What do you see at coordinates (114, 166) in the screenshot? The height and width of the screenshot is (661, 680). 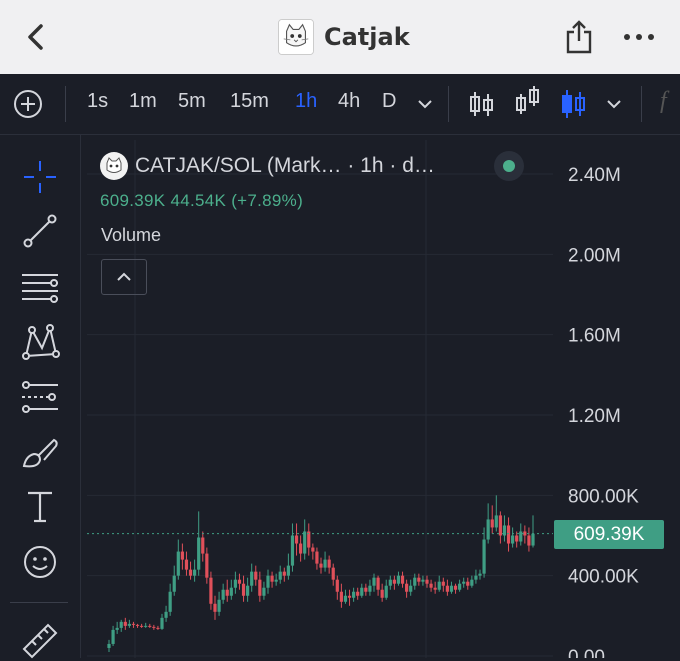 I see `catjak-coin-icon` at bounding box center [114, 166].